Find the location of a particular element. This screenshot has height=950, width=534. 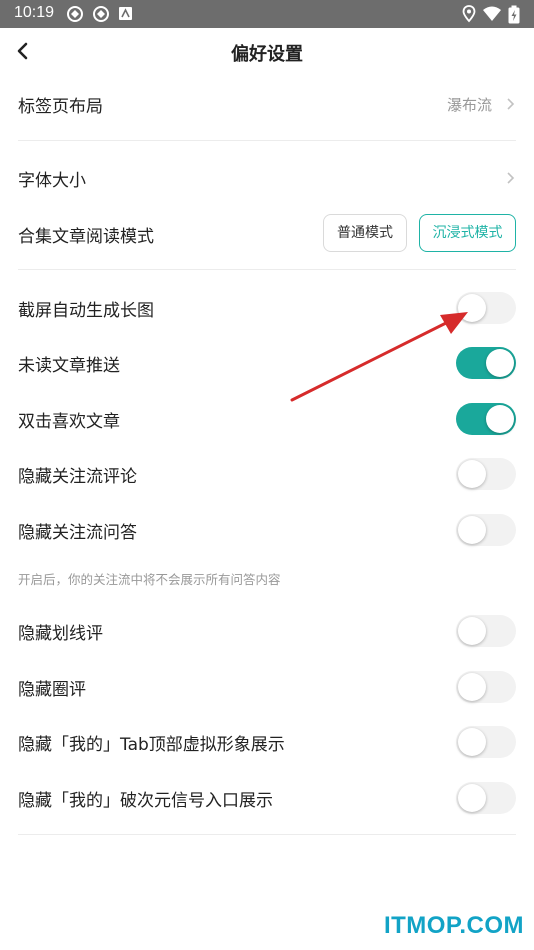

setting-label: 隐藏关注流评论 is located at coordinates (77, 477).